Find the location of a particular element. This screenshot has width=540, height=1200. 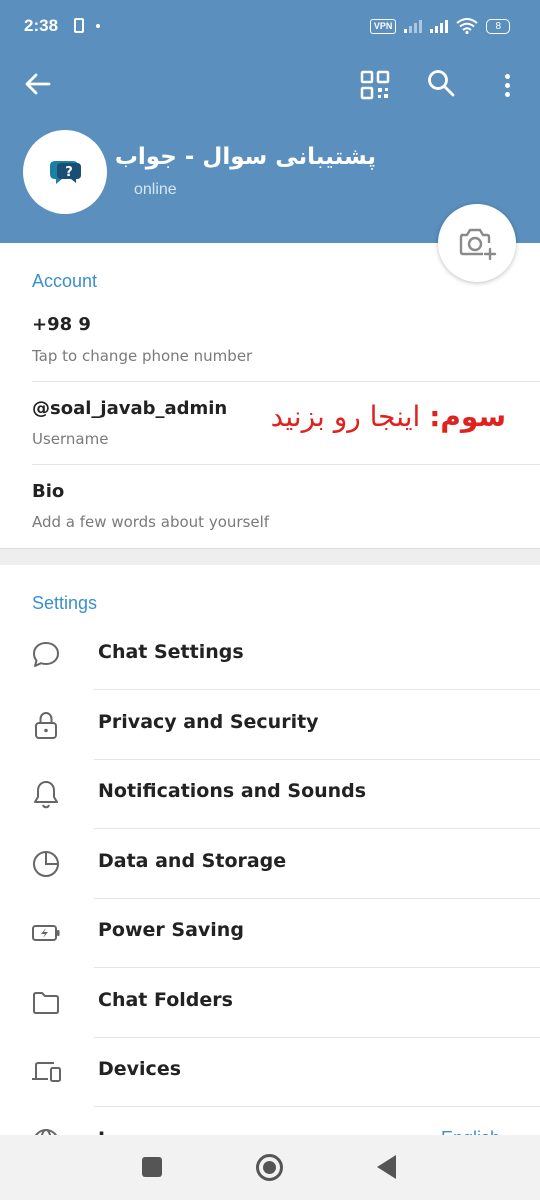

battery-icon: 8 is located at coordinates (498, 26).